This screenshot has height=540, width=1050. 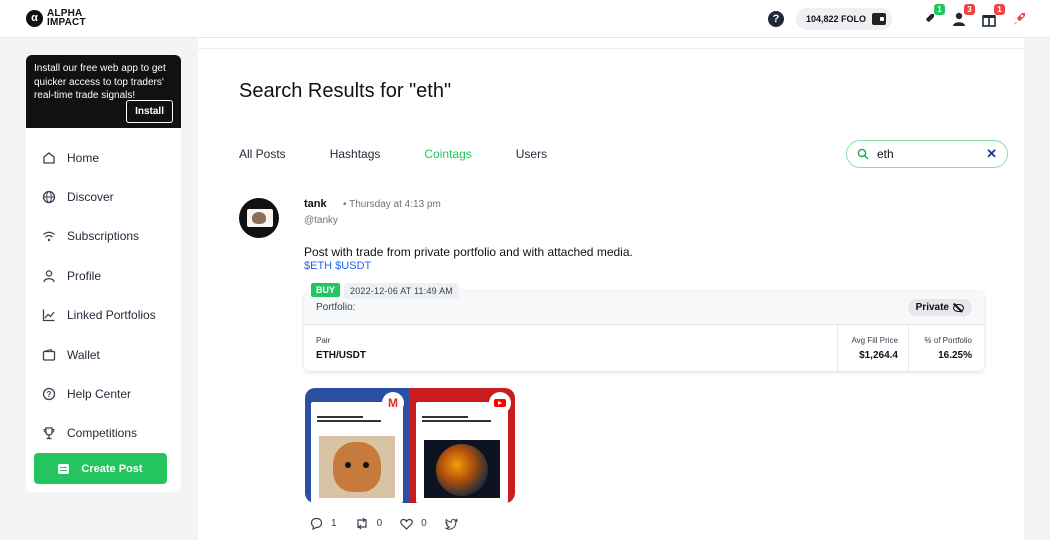 I want to click on gmail-icon: M, so click(x=393, y=403).